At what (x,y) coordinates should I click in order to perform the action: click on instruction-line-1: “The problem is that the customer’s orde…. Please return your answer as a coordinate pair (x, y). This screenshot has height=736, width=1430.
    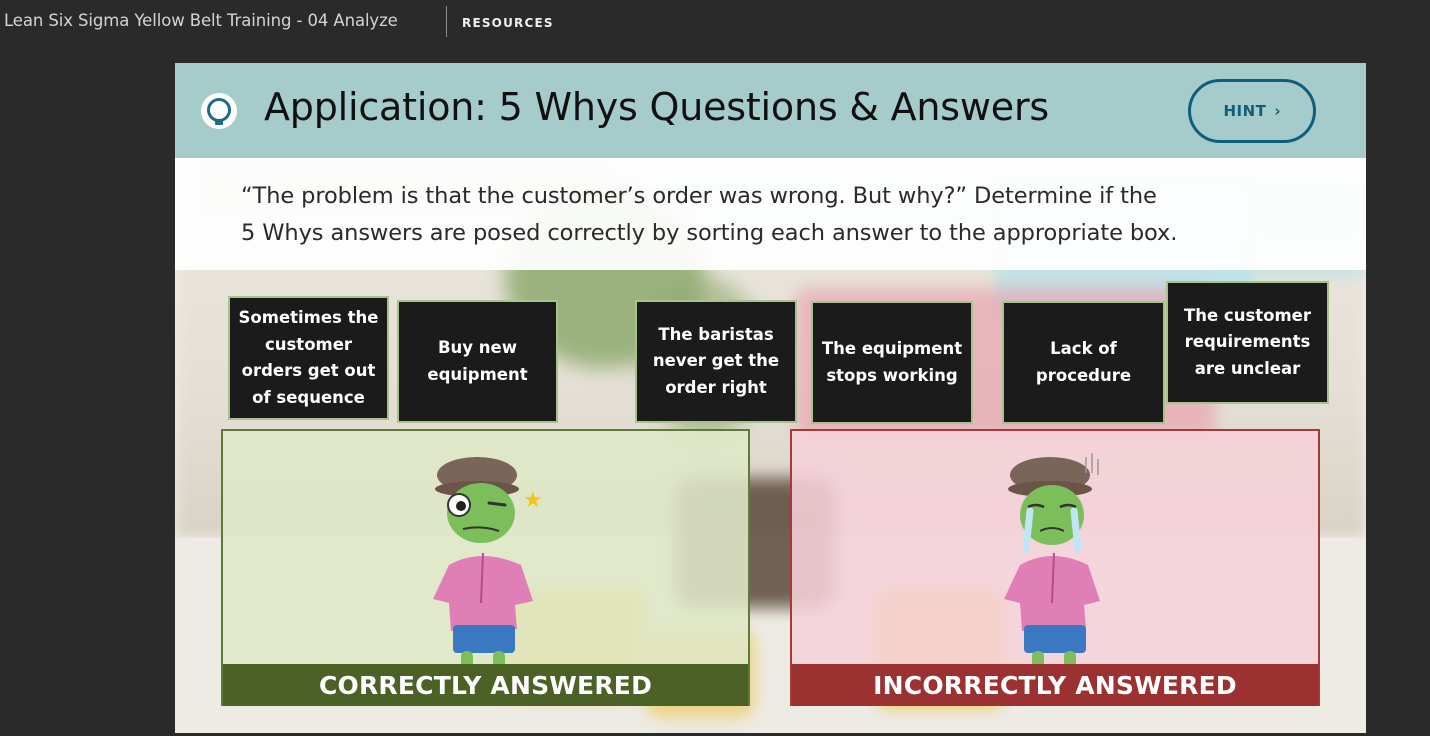
    Looking at the image, I should click on (699, 196).